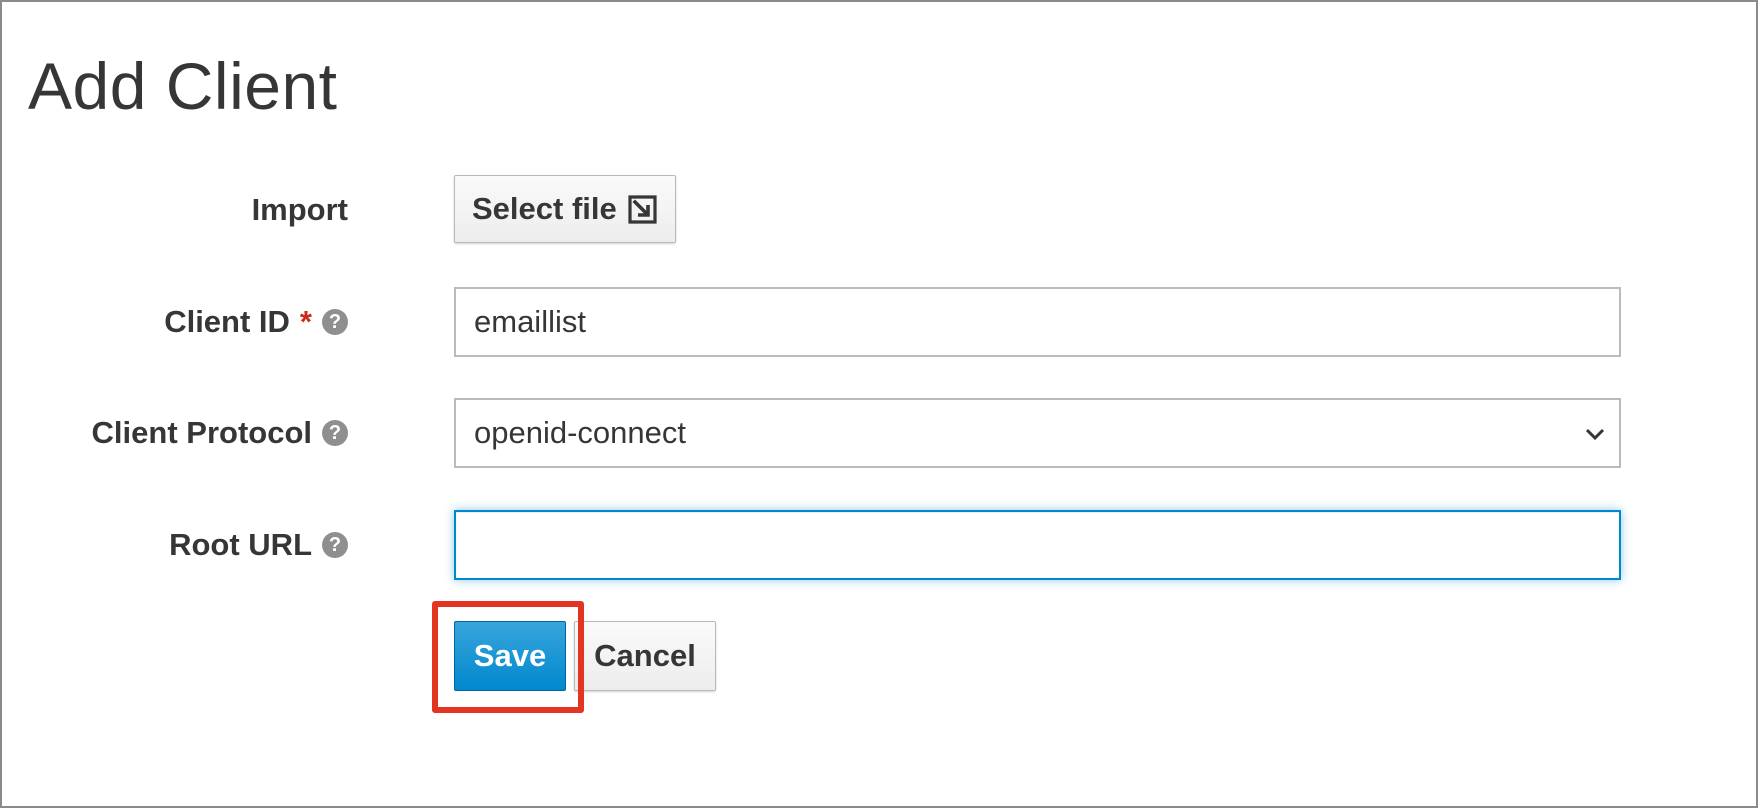  I want to click on root-url-row: Root URL ?, so click(879, 545).